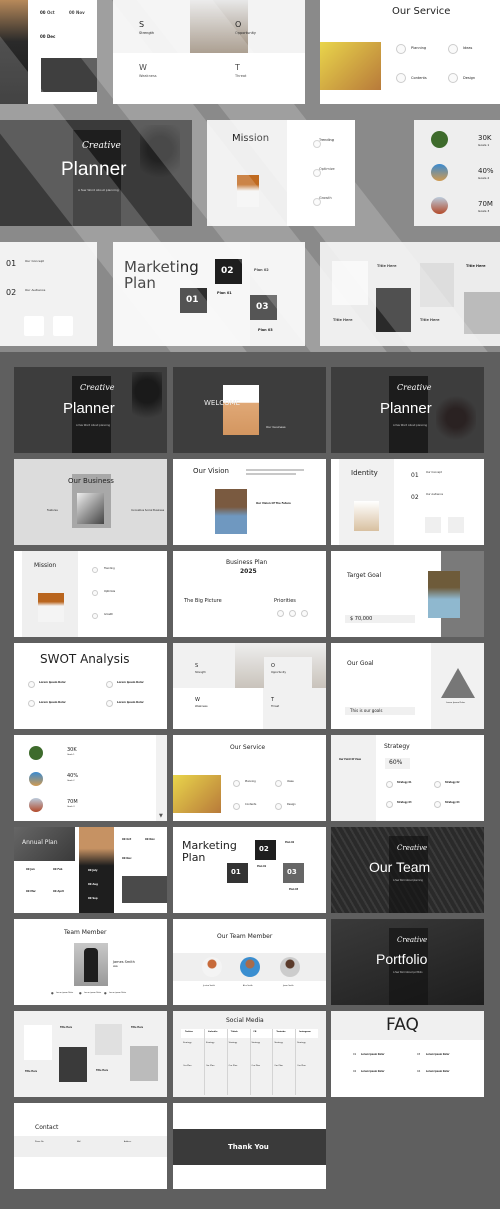 Image resolution: width=500 pixels, height=1209 pixels. What do you see at coordinates (350, 66) in the screenshot?
I see `bag-photo` at bounding box center [350, 66].